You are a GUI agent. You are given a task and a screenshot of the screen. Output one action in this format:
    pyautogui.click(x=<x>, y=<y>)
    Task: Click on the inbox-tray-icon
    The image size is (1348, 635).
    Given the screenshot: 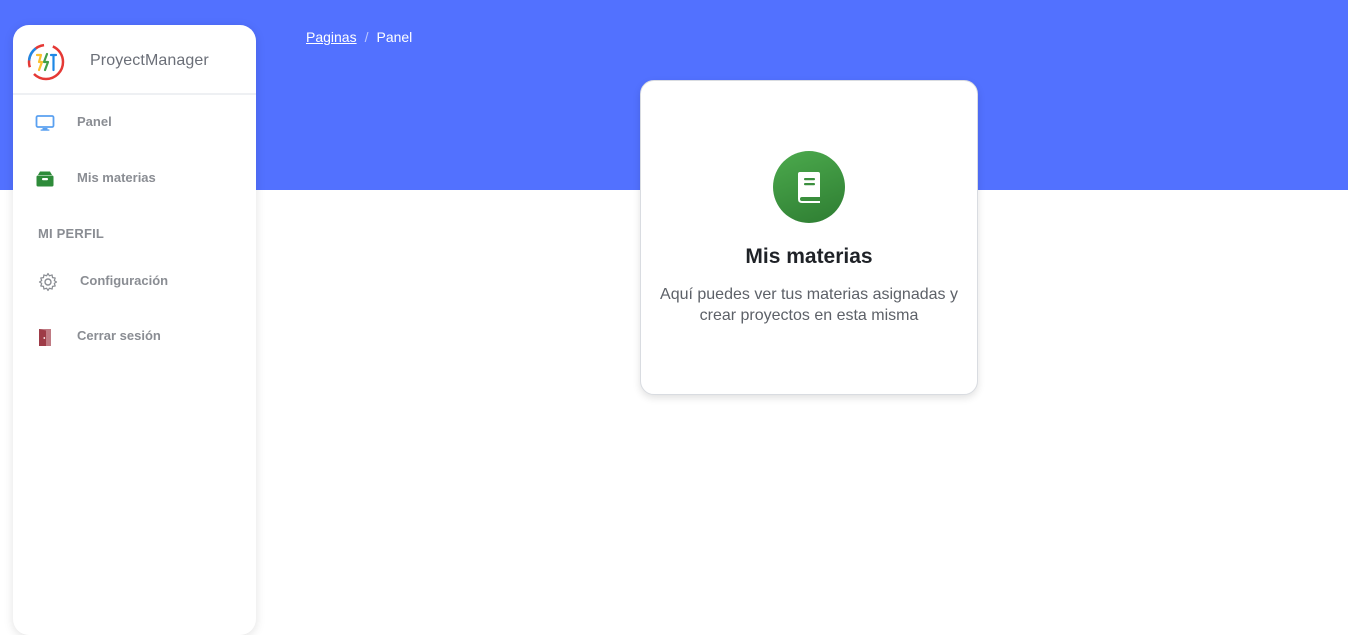 What is the action you would take?
    pyautogui.click(x=45, y=179)
    